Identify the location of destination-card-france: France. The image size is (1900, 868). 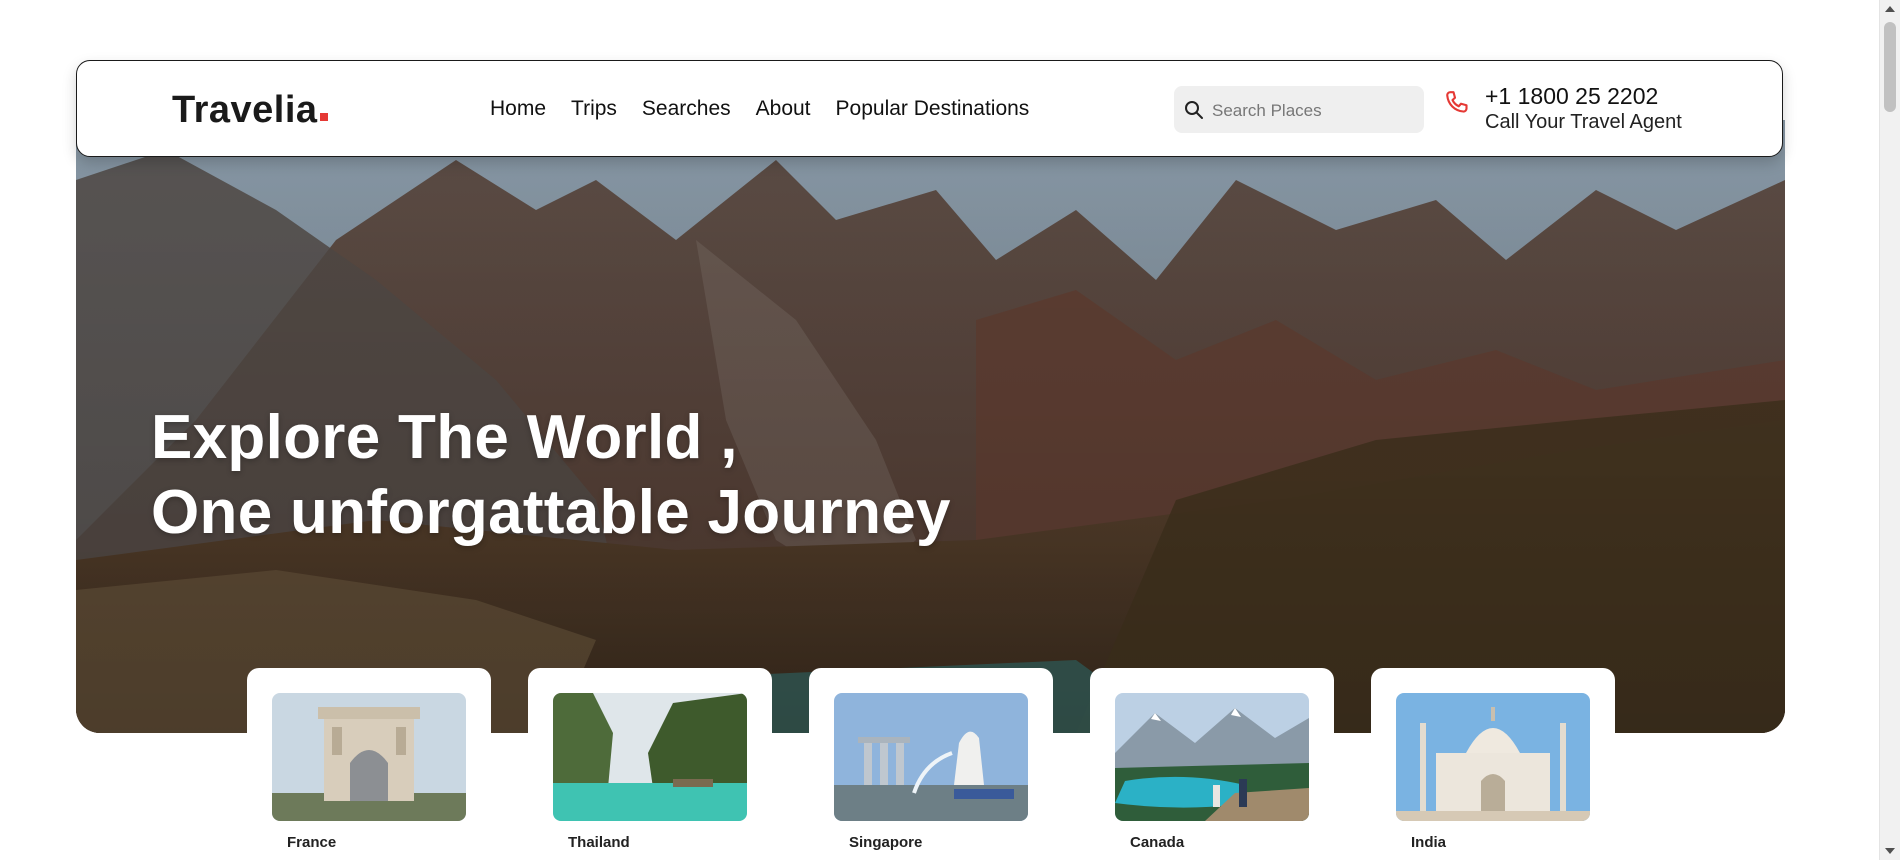
(369, 768).